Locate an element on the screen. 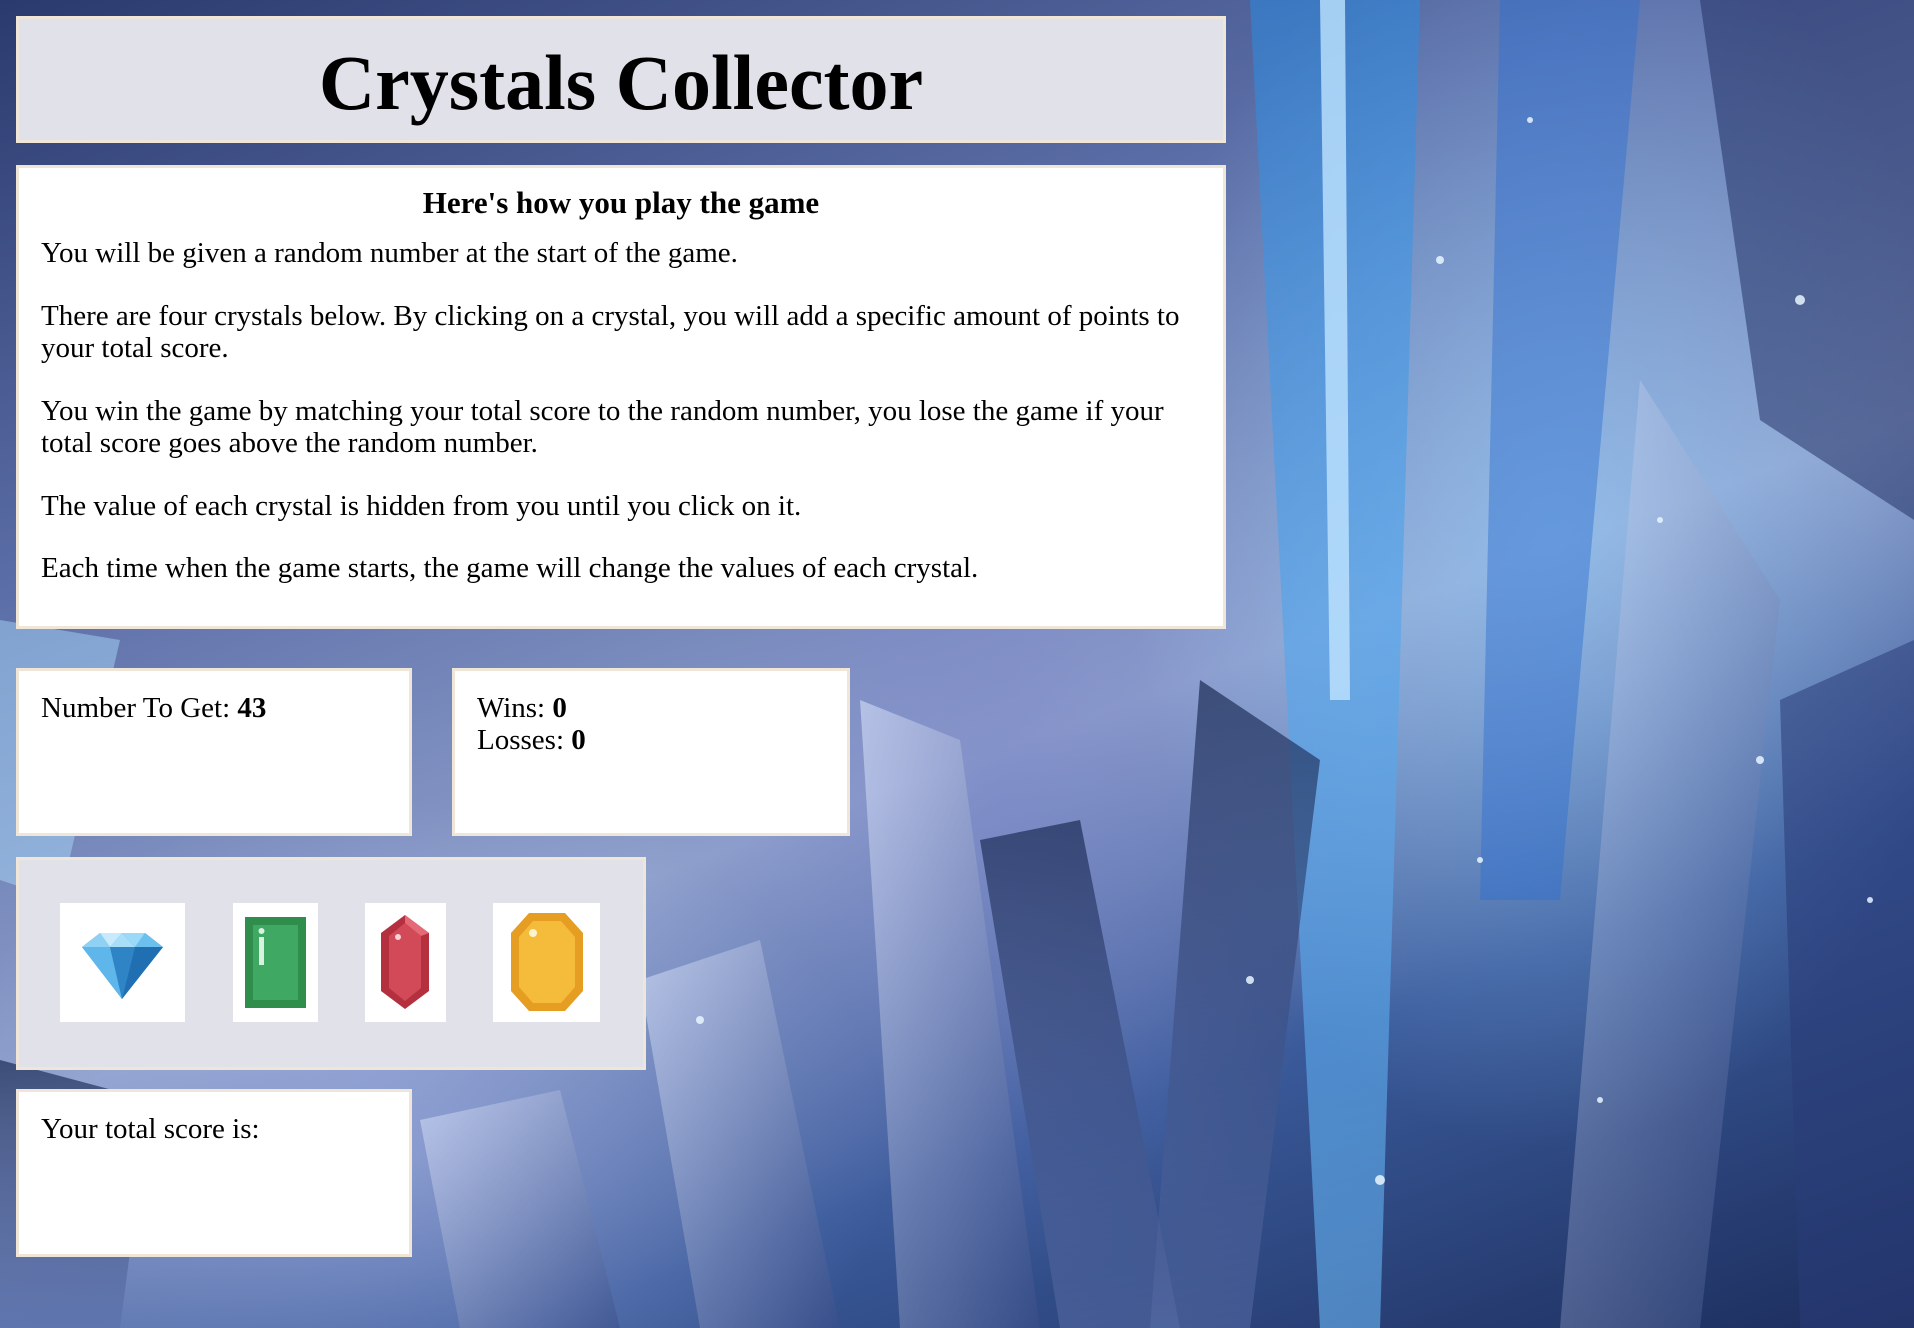  page-title: Crystals Collector is located at coordinates (621, 82).